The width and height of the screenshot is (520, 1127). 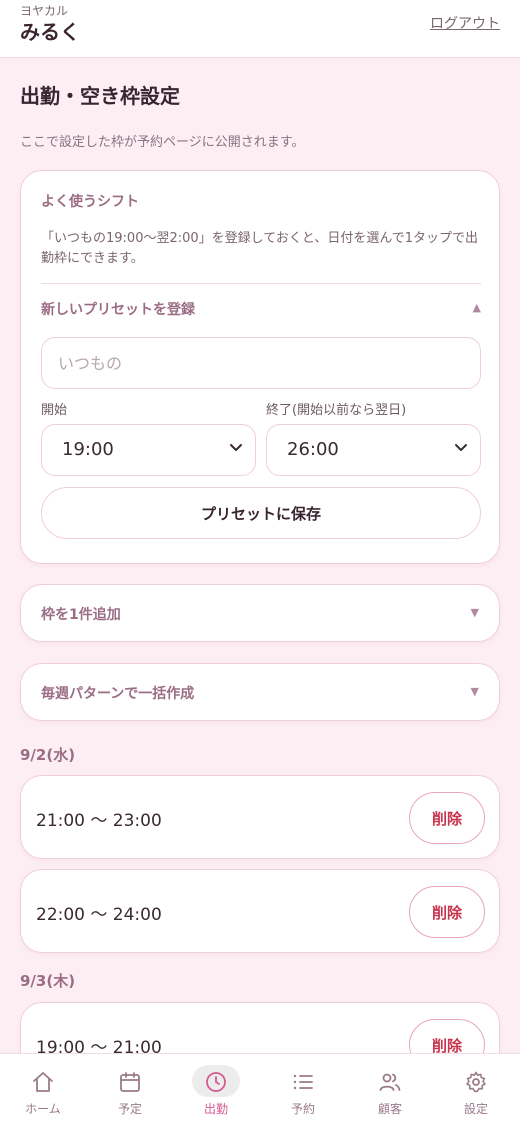 I want to click on save-preset-button: プリセットに保存, so click(x=261, y=513).